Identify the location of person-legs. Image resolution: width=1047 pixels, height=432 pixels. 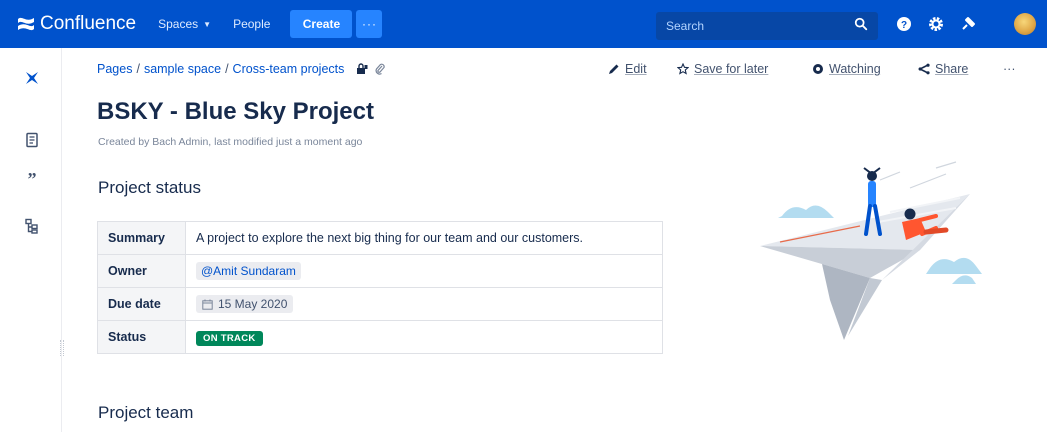
(936, 231).